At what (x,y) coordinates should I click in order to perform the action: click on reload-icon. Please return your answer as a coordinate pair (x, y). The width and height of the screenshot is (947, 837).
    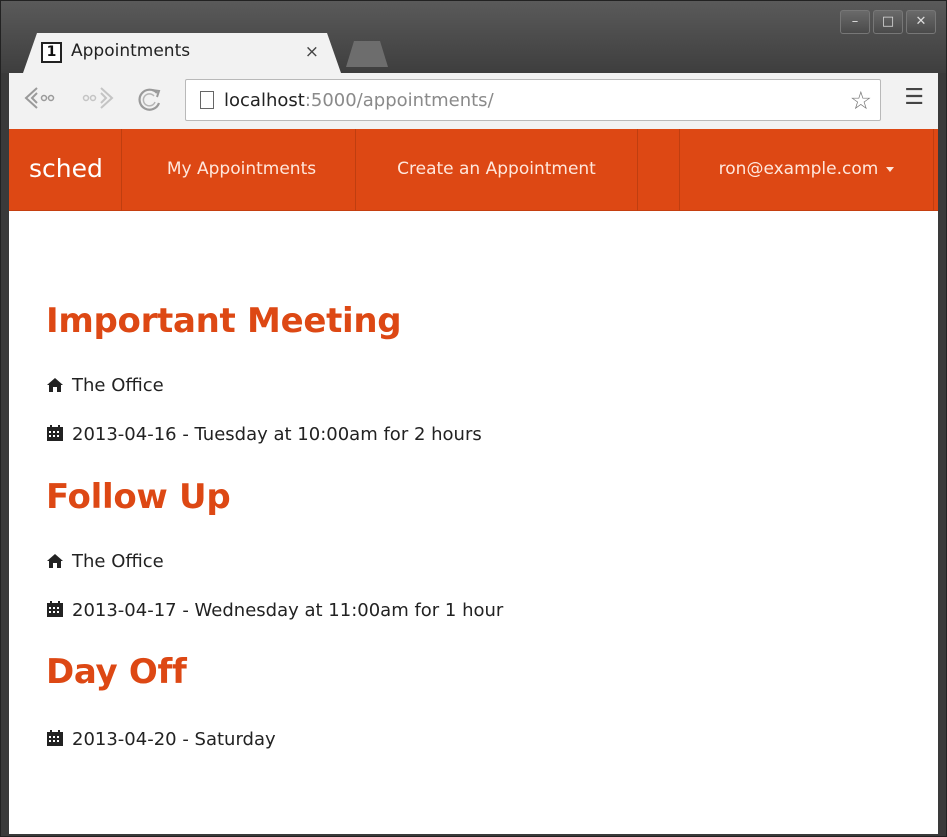
    Looking at the image, I should click on (150, 103).